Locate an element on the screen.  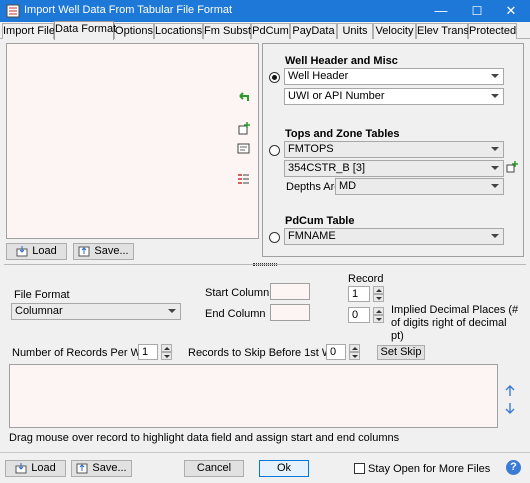
pdcum-heading: PdCum Table is located at coordinates (320, 221).